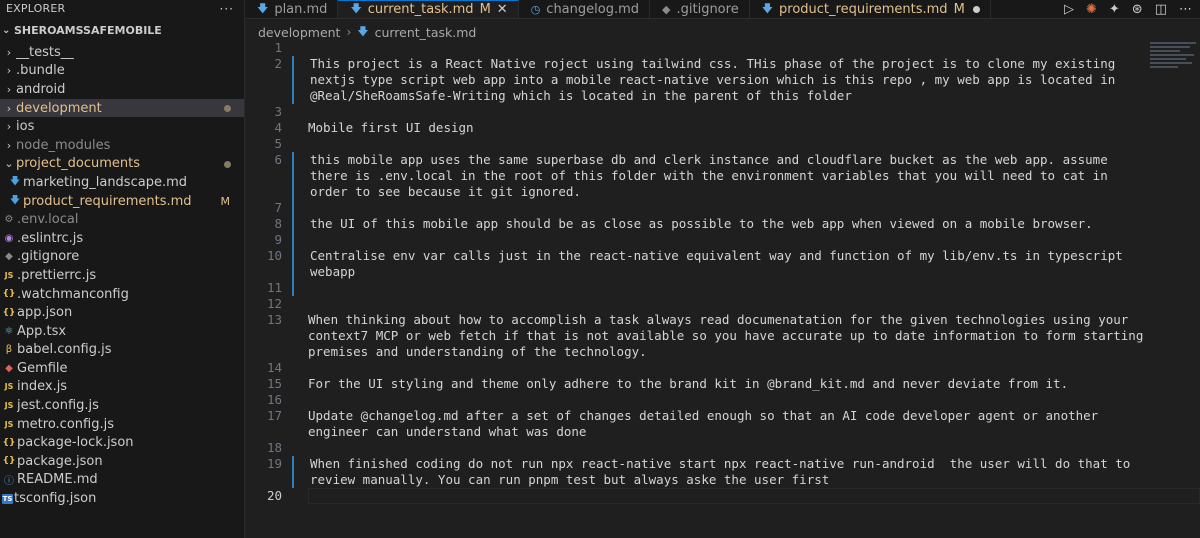 This screenshot has height=538, width=1200. Describe the element at coordinates (227, 108) in the screenshot. I see `modified-dot-icon` at that location.